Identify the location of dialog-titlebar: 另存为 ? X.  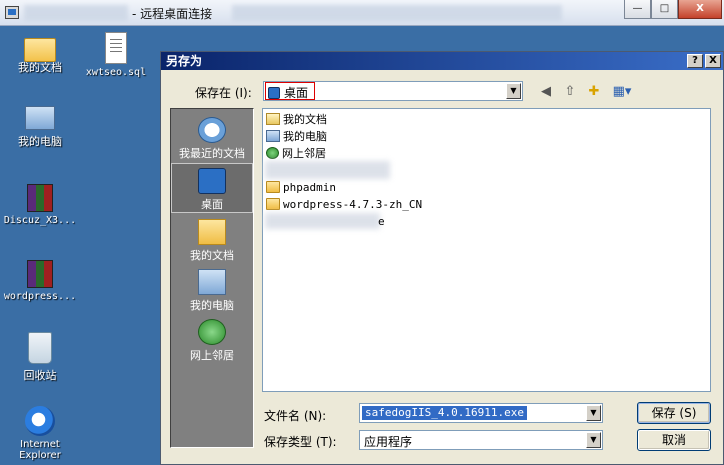
(442, 61).